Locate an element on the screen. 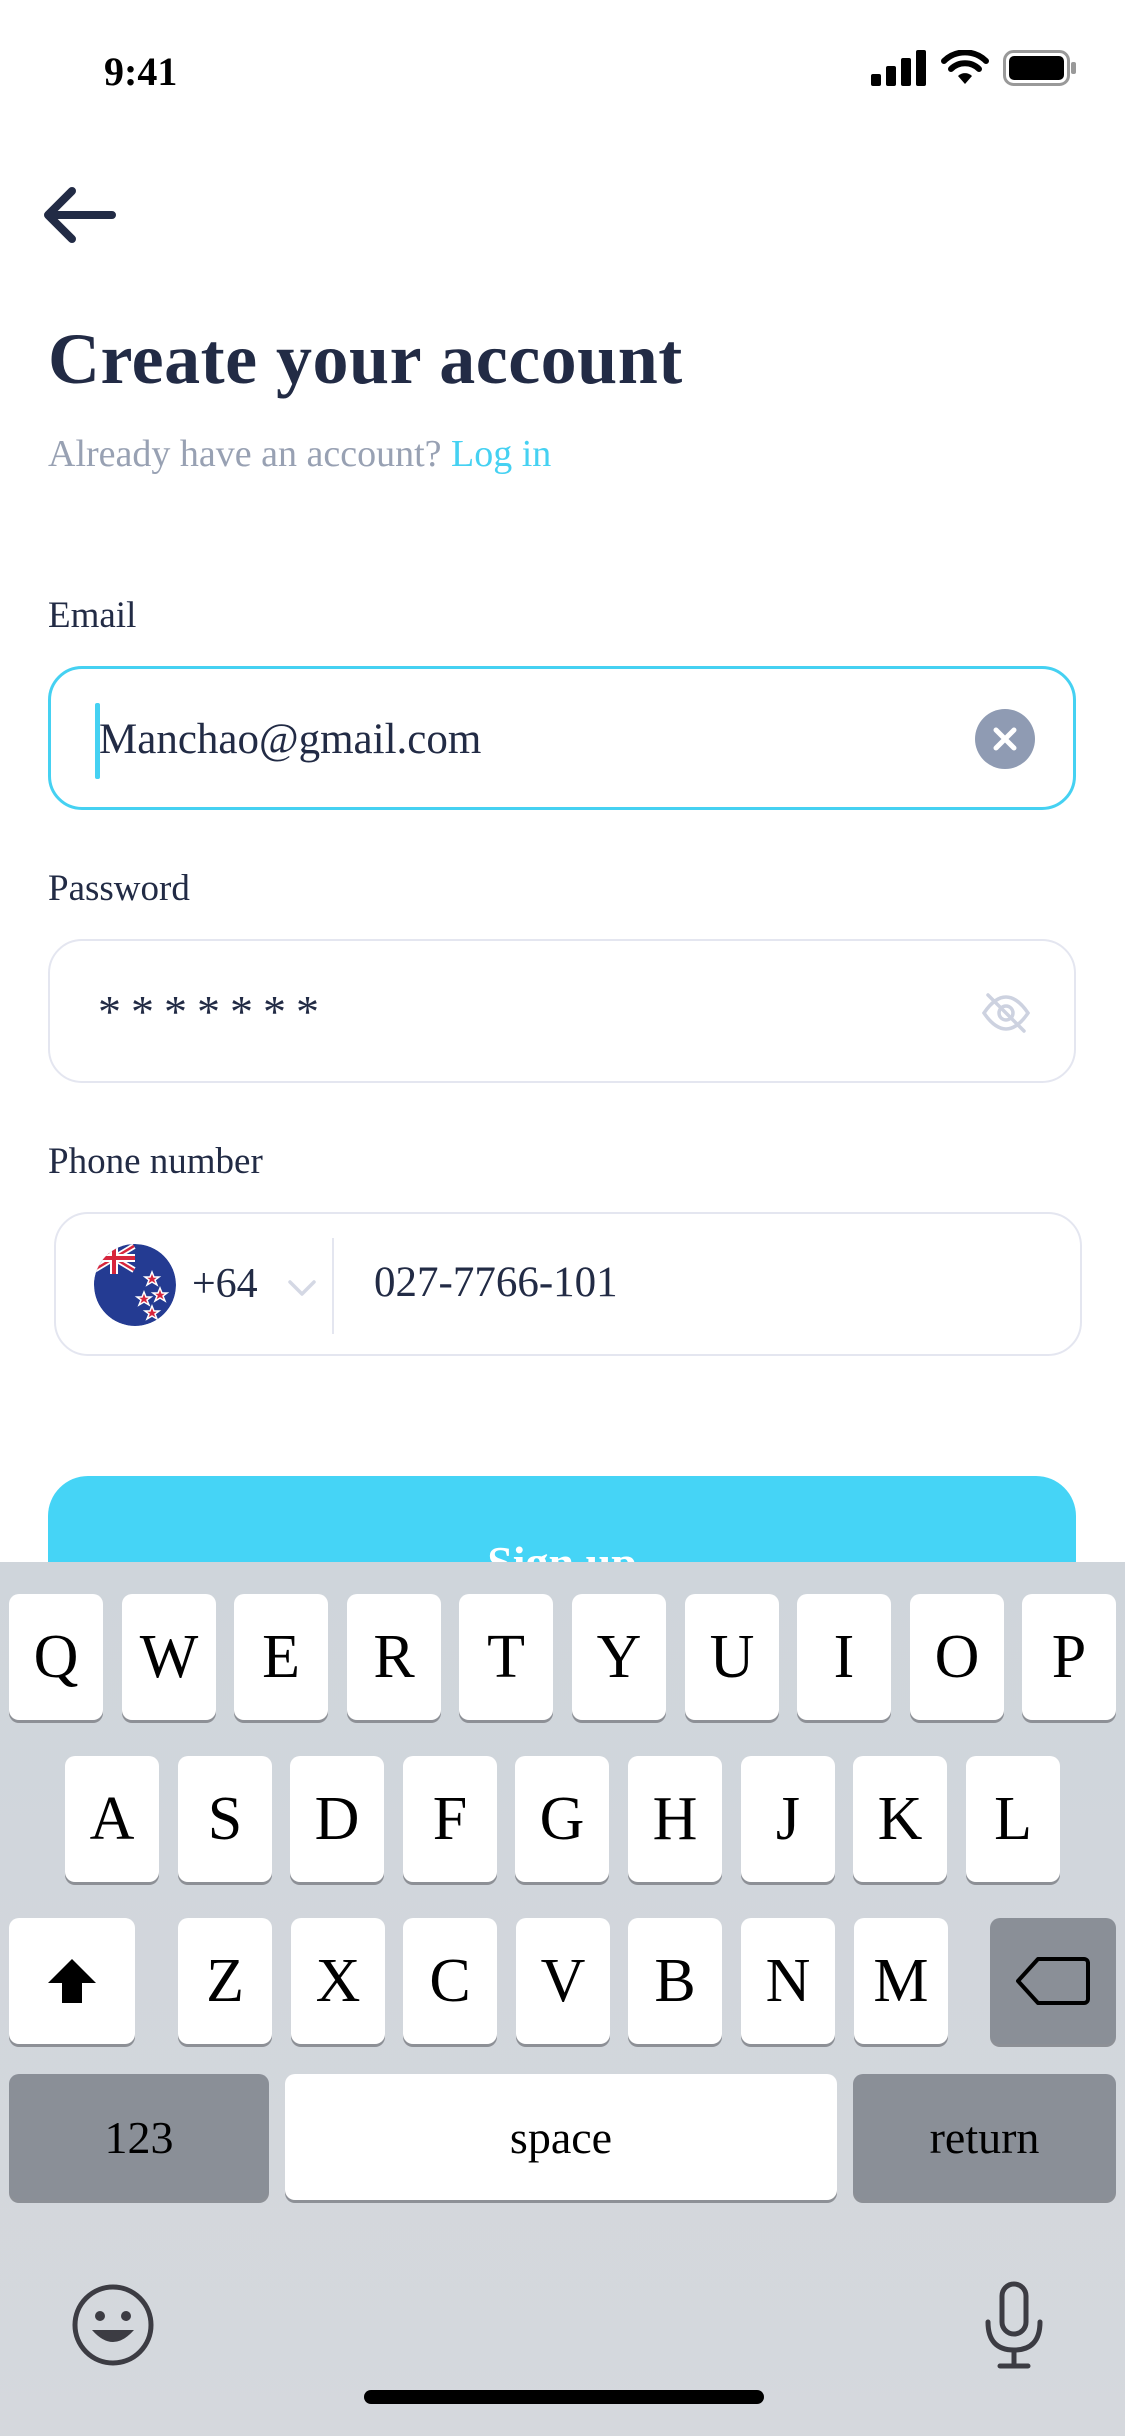 The height and width of the screenshot is (2436, 1125). phone-label: Phone number is located at coordinates (155, 1161).